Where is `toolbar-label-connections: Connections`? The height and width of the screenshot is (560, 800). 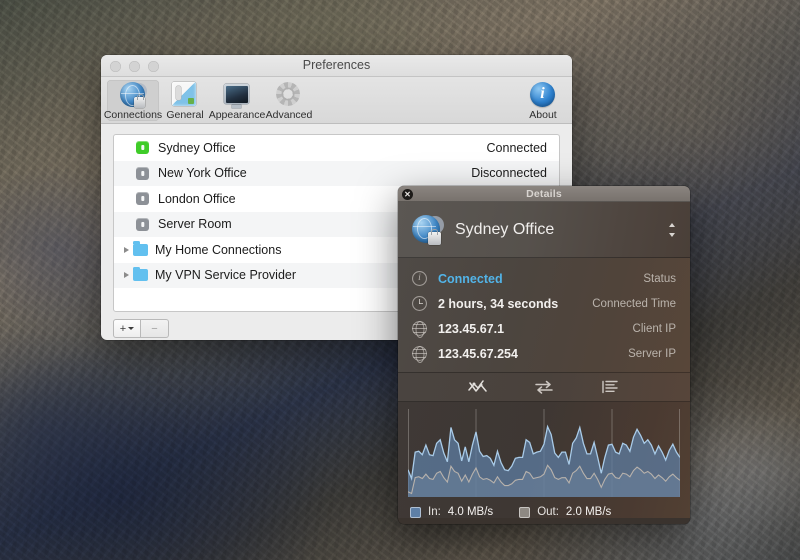
toolbar-label-connections: Connections is located at coordinates (133, 115).